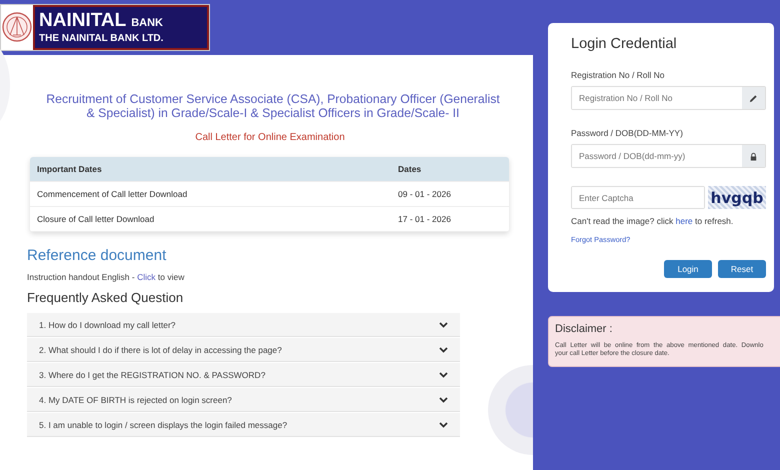  What do you see at coordinates (112, 194) in the screenshot?
I see `table-cell-text: Commencement of Call letter Download` at bounding box center [112, 194].